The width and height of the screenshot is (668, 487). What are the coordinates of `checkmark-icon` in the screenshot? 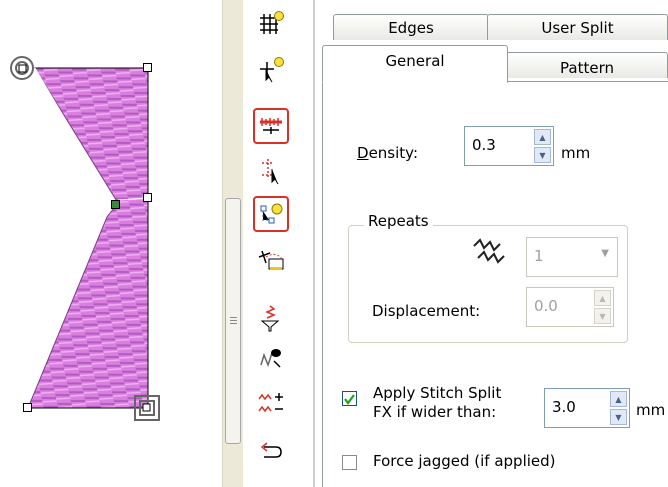 It's located at (349, 399).